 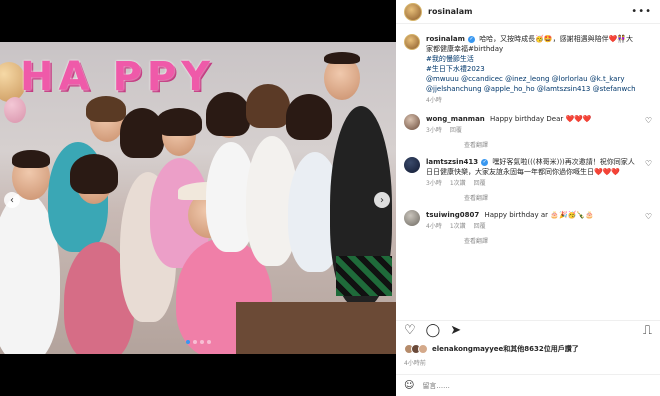 I want to click on carousel-dots, so click(x=198, y=342).